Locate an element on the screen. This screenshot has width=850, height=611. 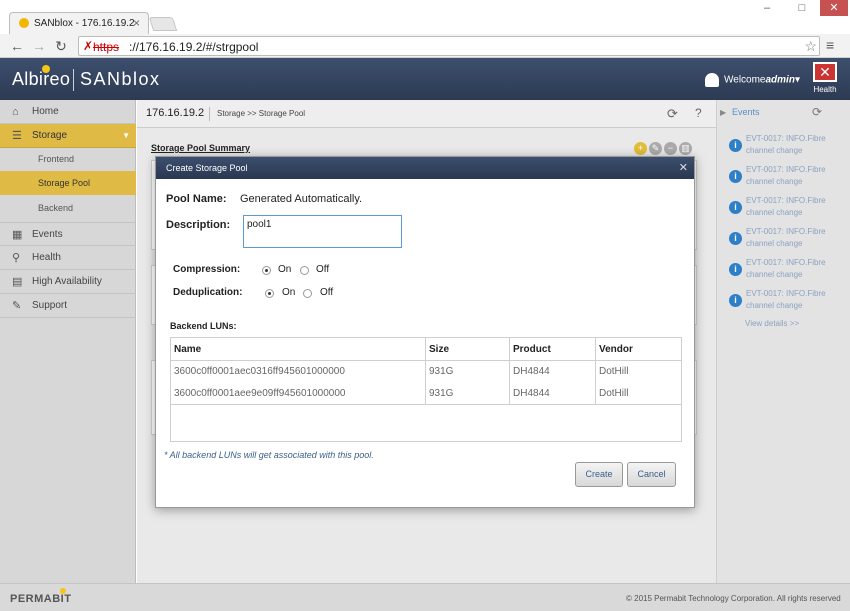
dedup-on-label: On is located at coordinates (289, 292).